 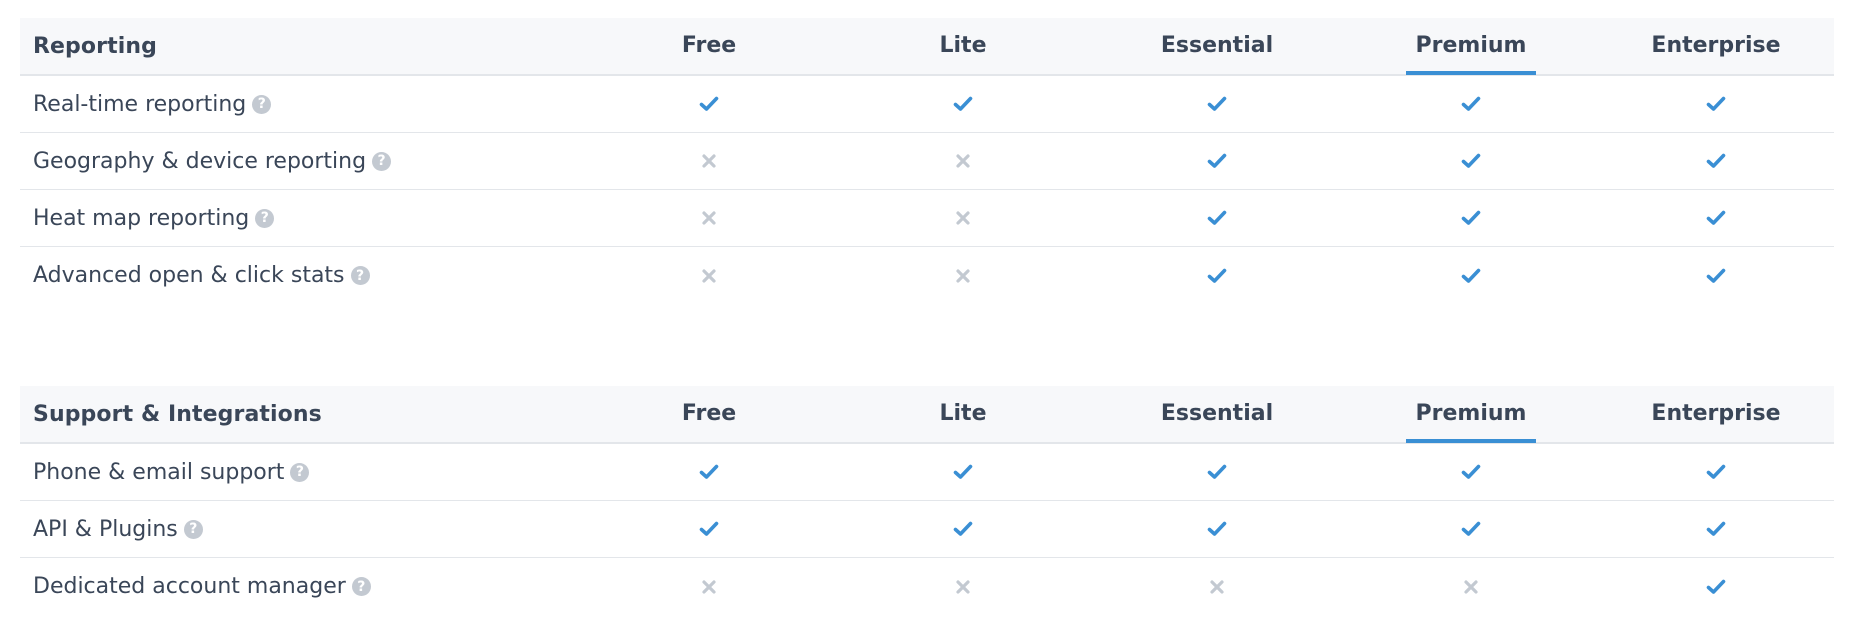 I want to click on feature-label: Advanced open & click stats, so click(x=189, y=275).